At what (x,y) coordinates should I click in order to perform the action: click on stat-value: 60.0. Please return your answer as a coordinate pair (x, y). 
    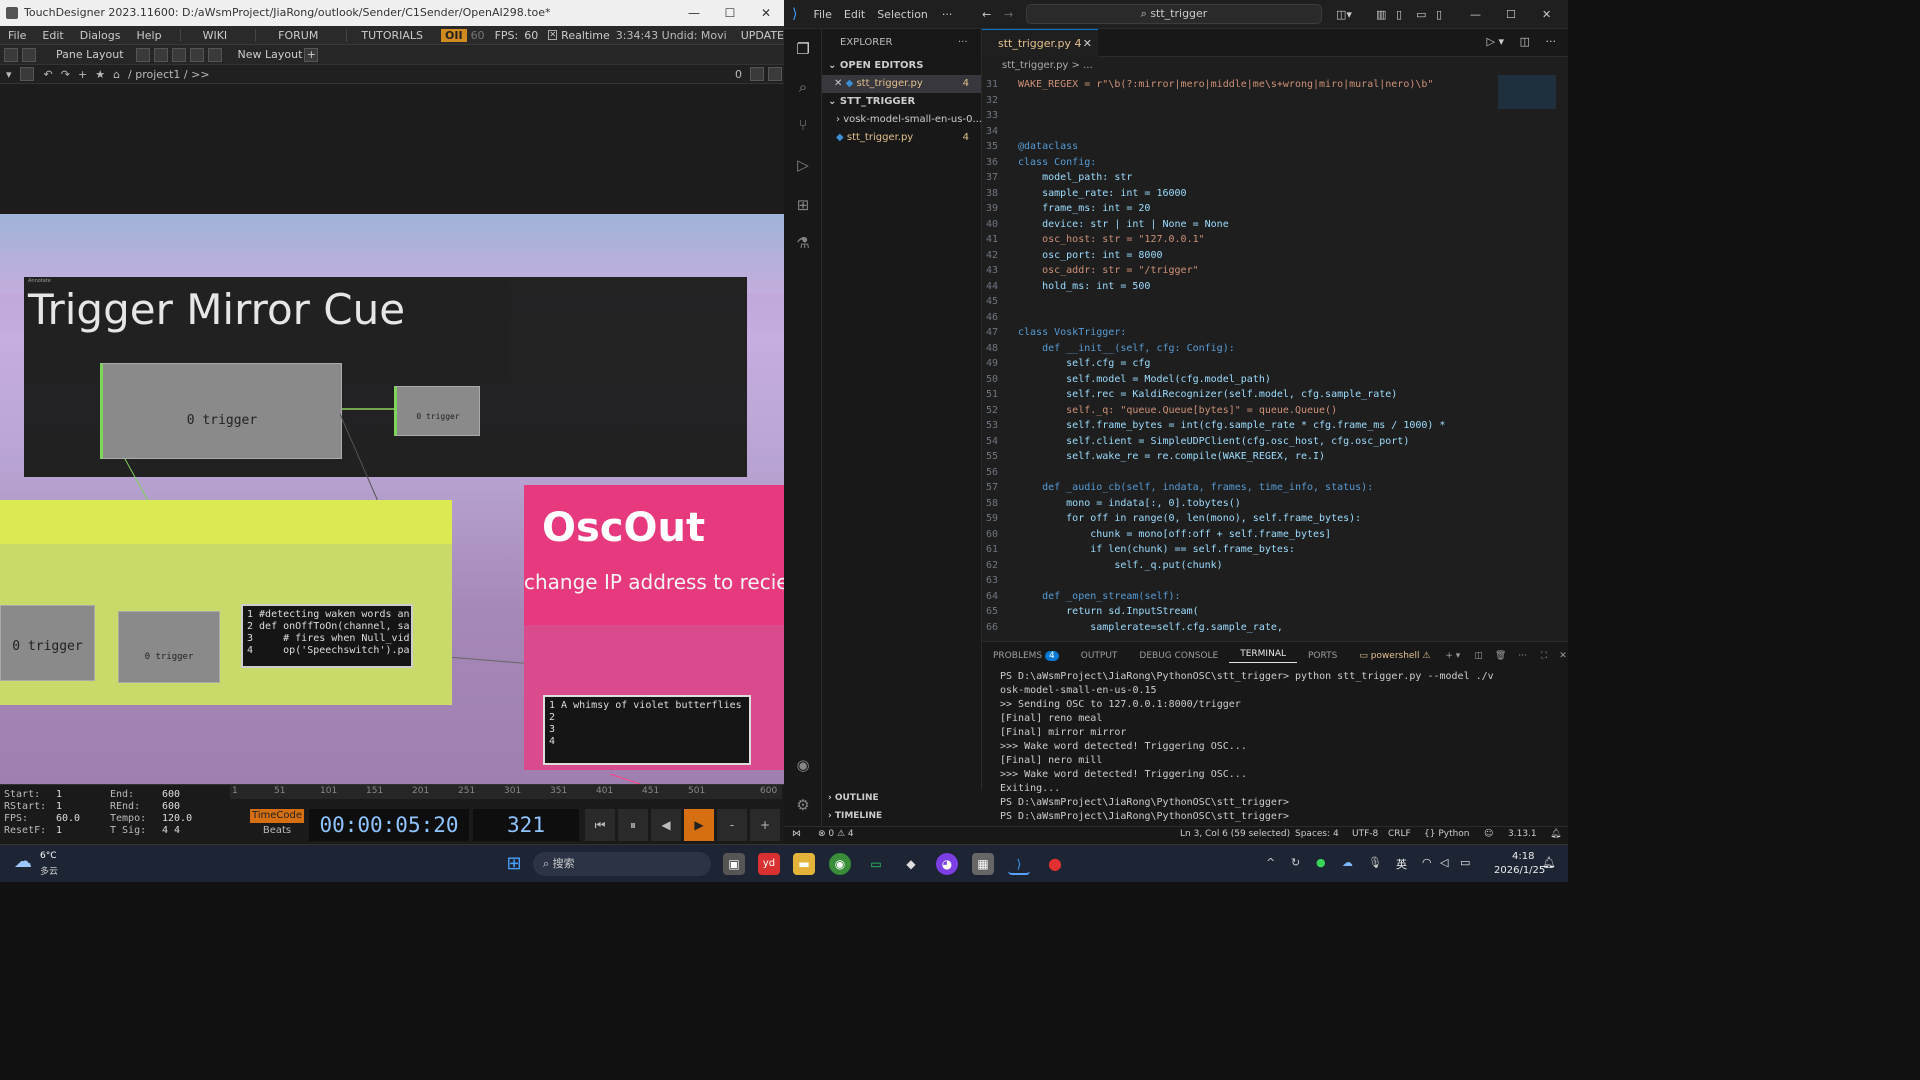
    Looking at the image, I should click on (83, 819).